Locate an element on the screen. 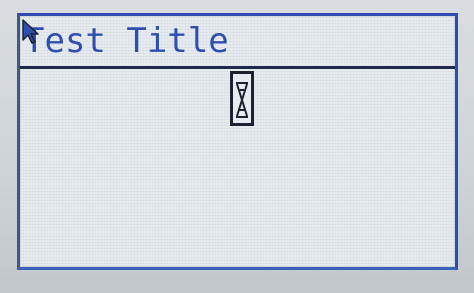 This screenshot has width=474, height=293. arrow-cursor-icon is located at coordinates (30, 31).